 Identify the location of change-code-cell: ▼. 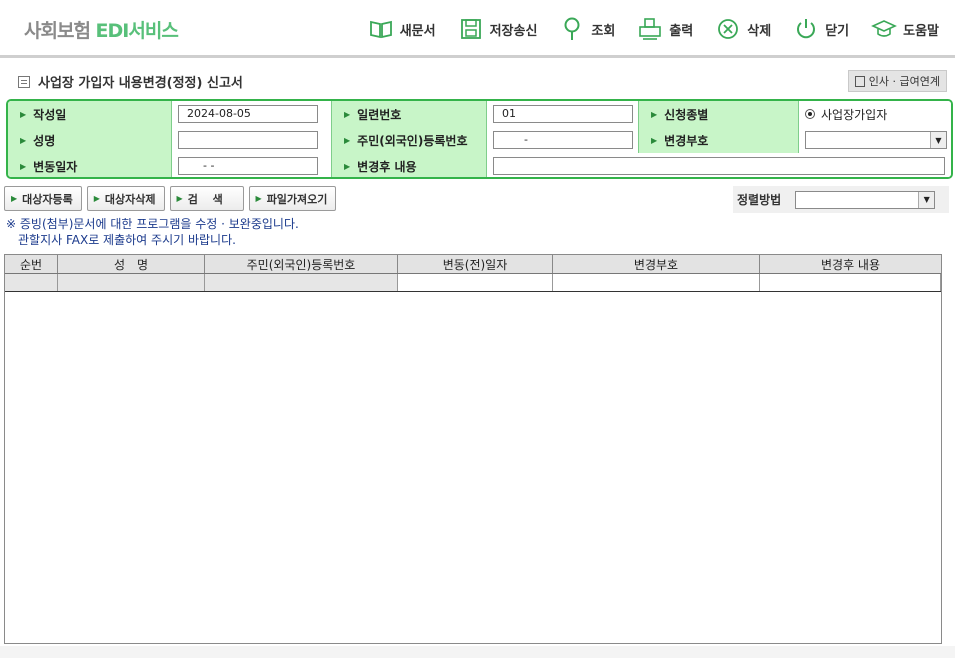
(875, 140).